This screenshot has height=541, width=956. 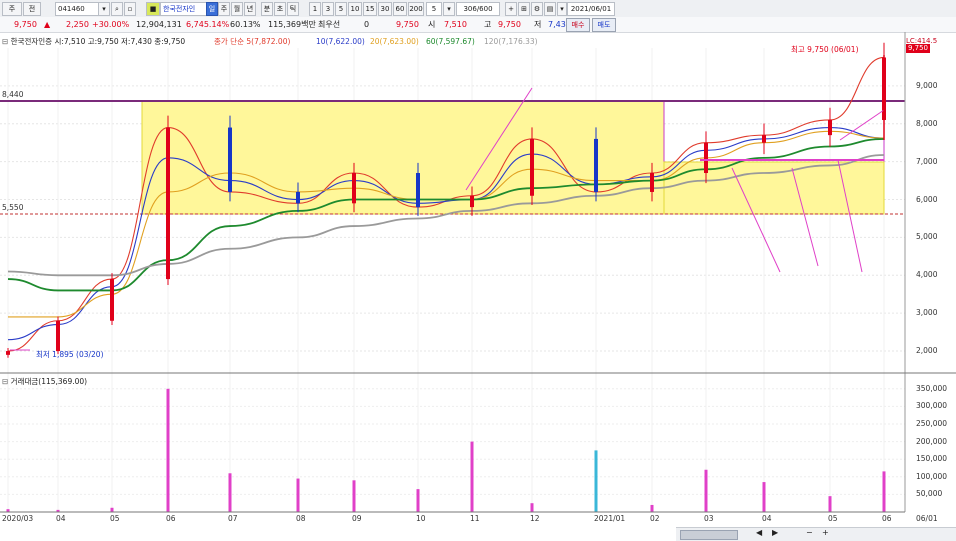 I want to click on period-year-button: 년, so click(x=250, y=9).